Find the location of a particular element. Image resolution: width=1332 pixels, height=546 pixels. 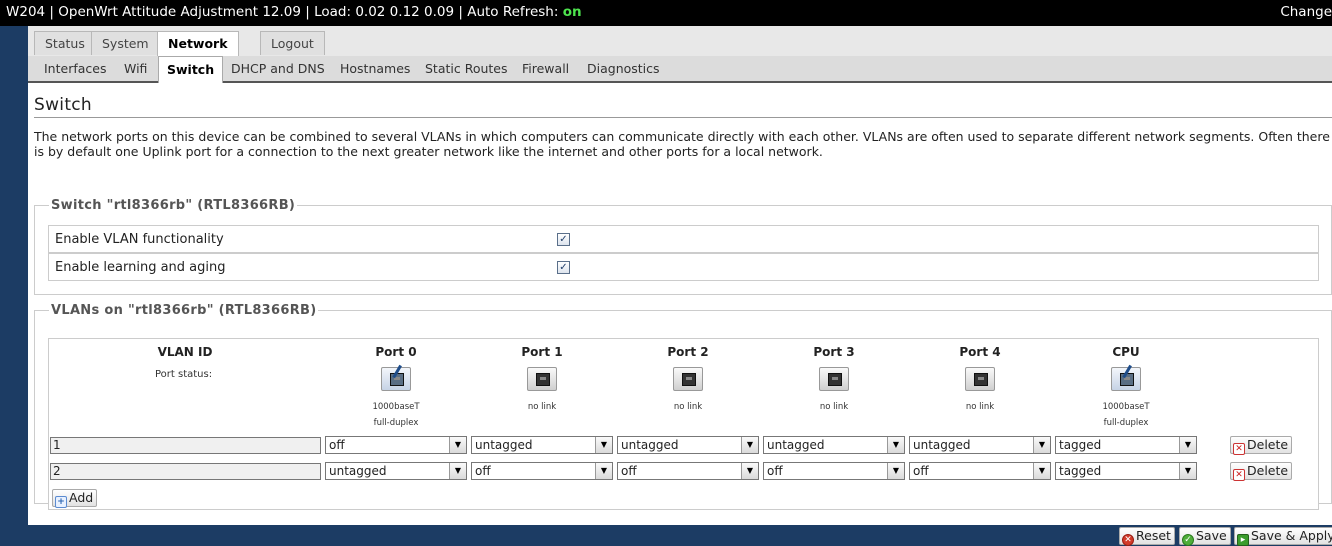

header-cpu: CPU is located at coordinates (1126, 352).